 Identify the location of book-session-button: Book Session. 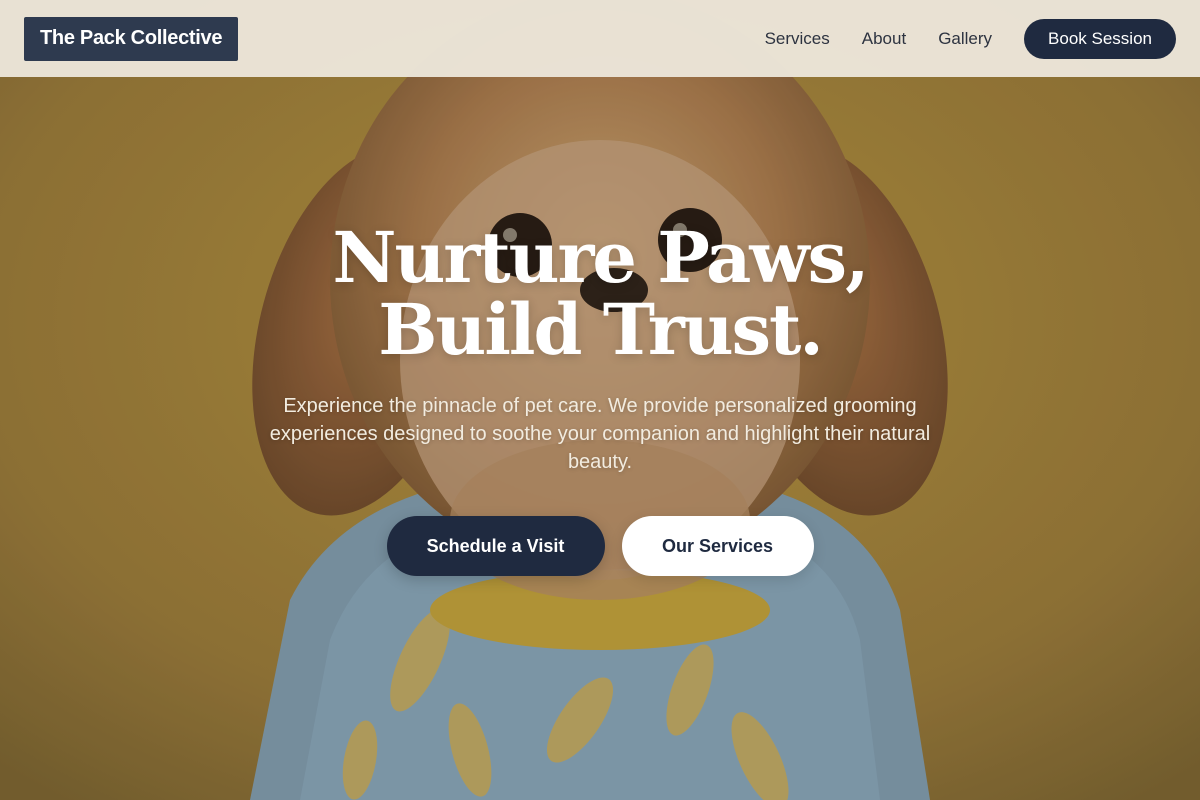
(1100, 38).